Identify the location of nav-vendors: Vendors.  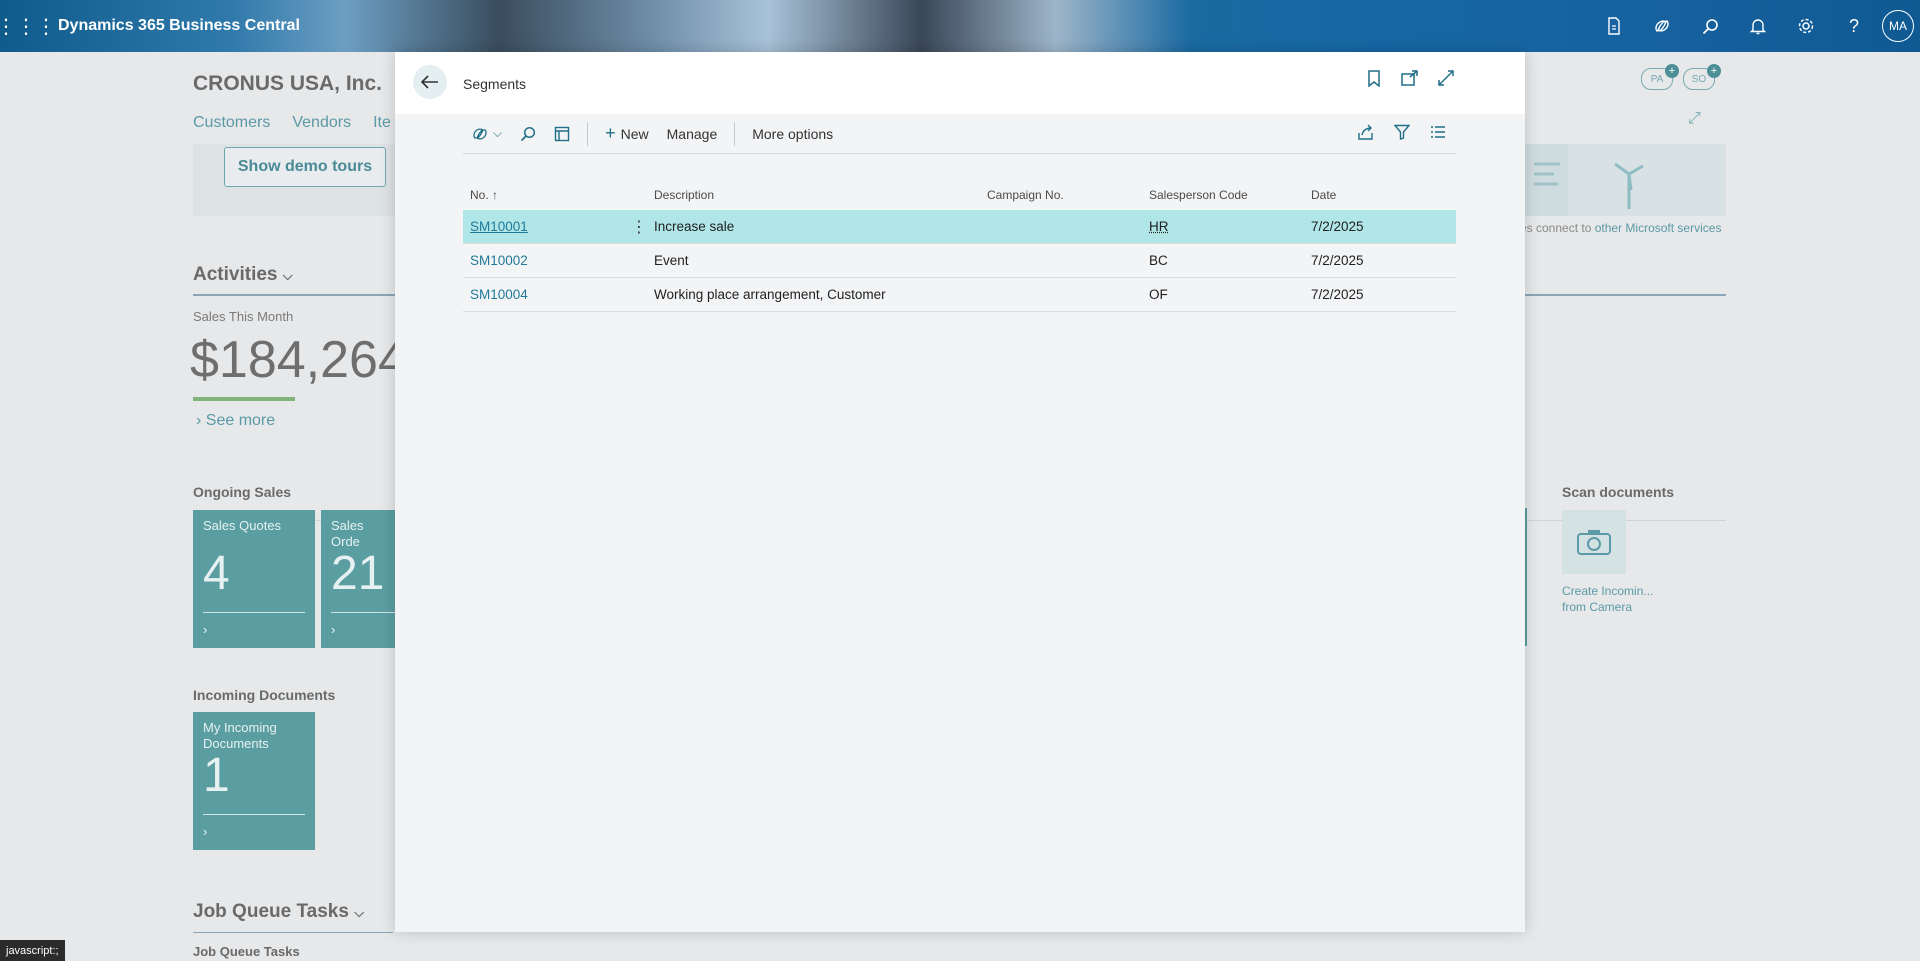
(321, 123).